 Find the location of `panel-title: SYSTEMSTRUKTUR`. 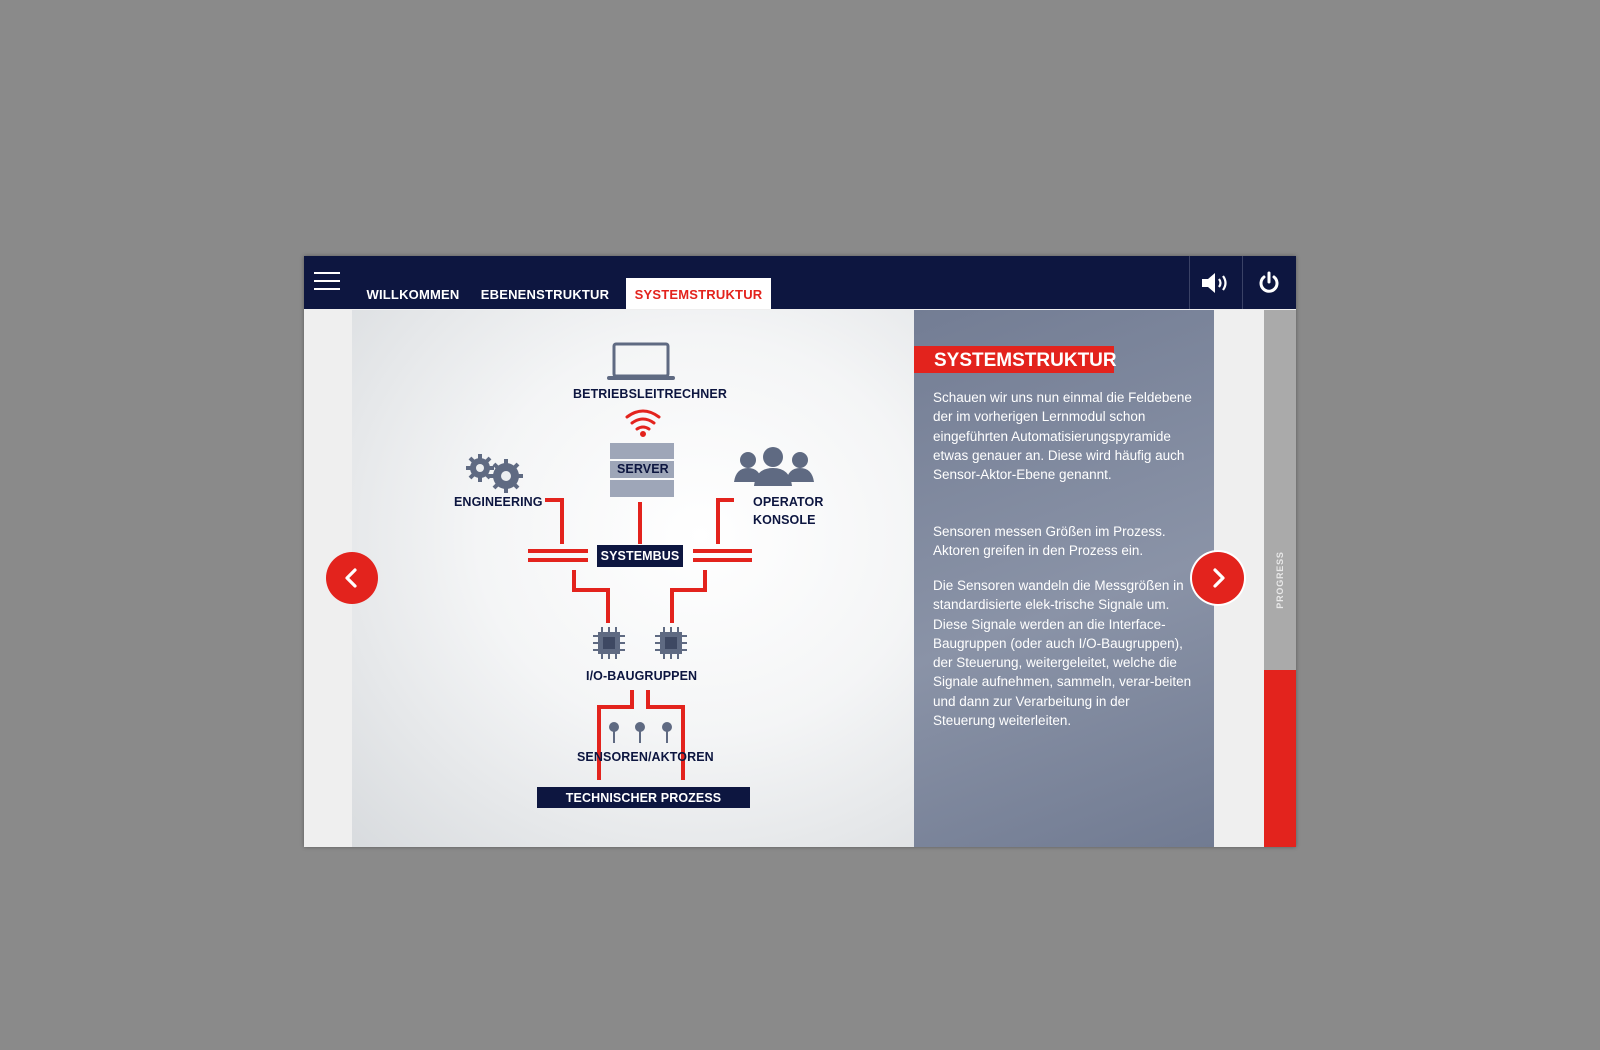

panel-title: SYSTEMSTRUKTUR is located at coordinates (1015, 359).